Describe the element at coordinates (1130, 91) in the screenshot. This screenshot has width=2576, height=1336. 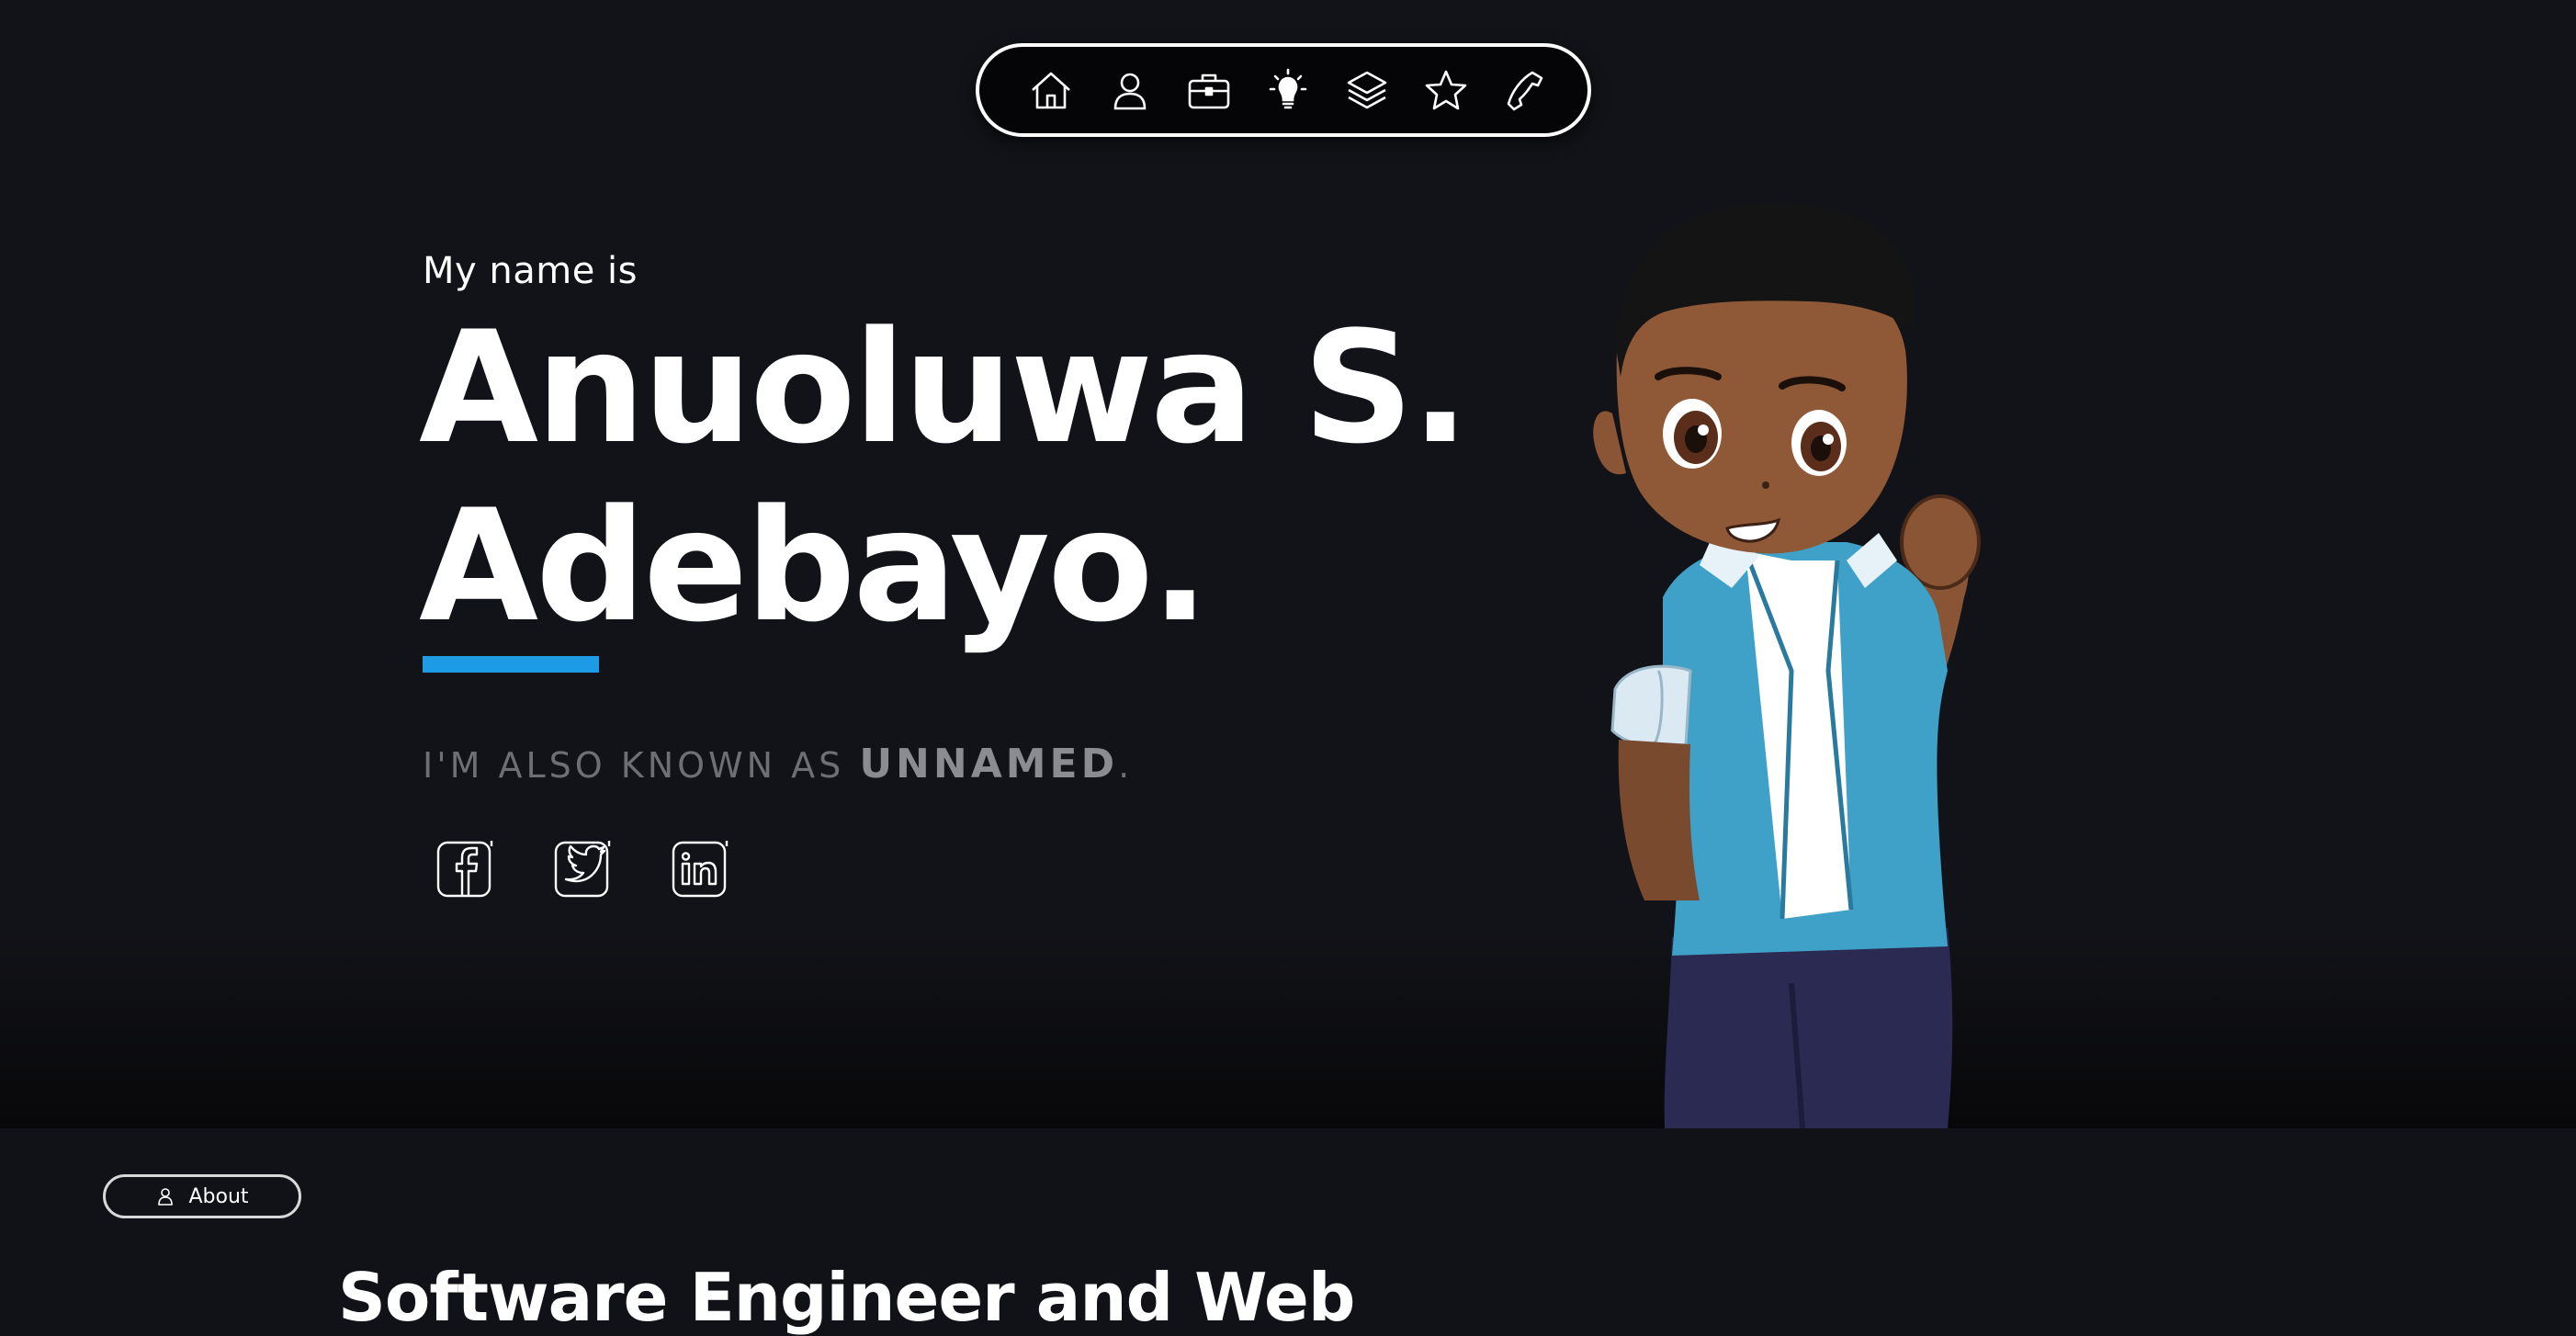
I see `nav-user-icon` at that location.